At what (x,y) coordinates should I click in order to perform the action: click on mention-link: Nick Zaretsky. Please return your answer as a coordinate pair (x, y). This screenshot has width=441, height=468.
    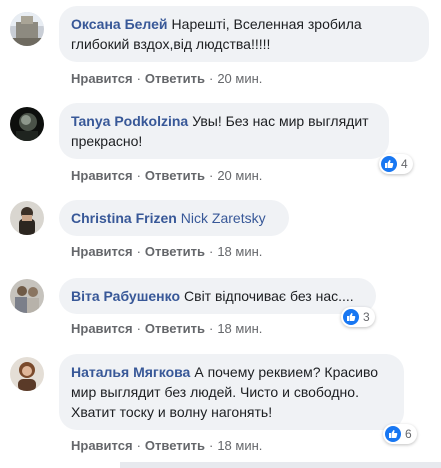
    Looking at the image, I should click on (223, 218).